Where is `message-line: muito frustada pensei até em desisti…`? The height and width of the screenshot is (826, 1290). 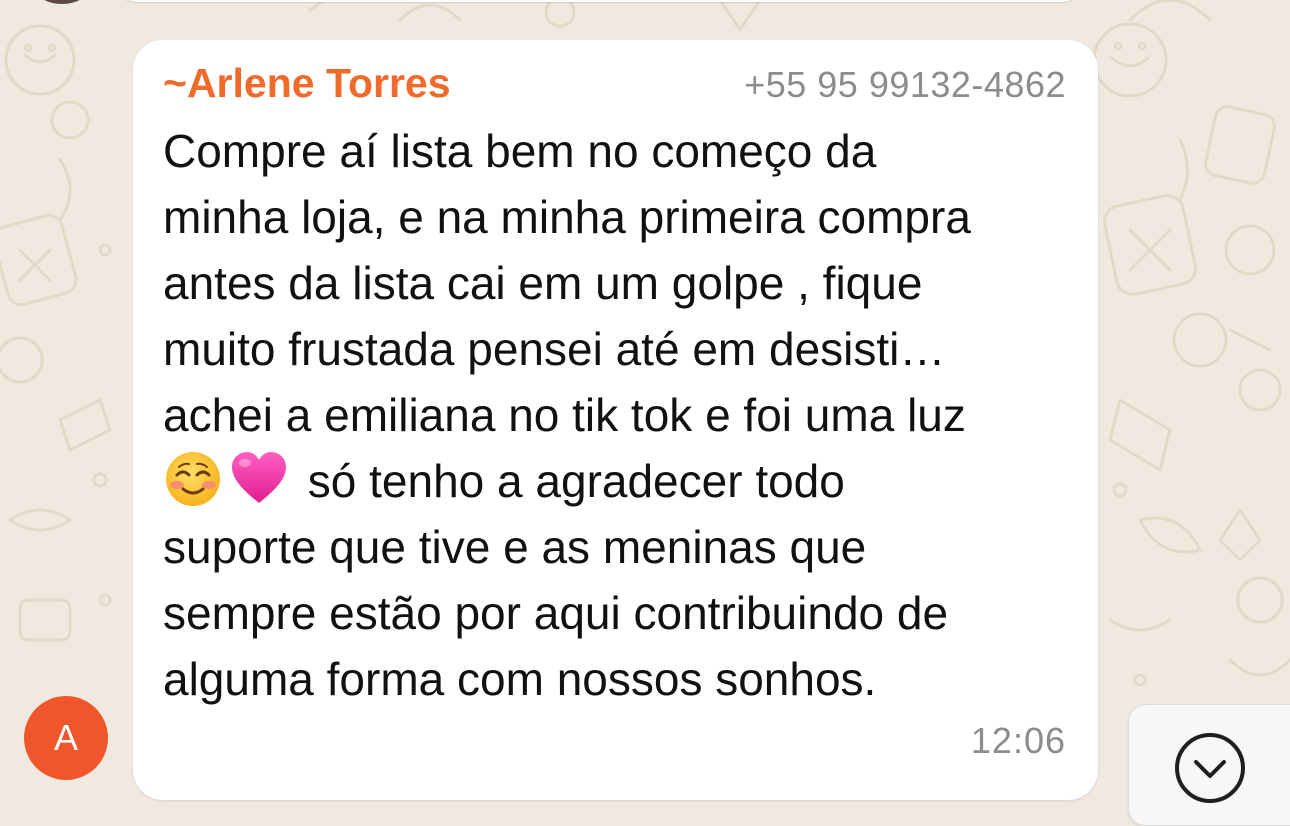
message-line: muito frustada pensei até em desisti… is located at coordinates (554, 349).